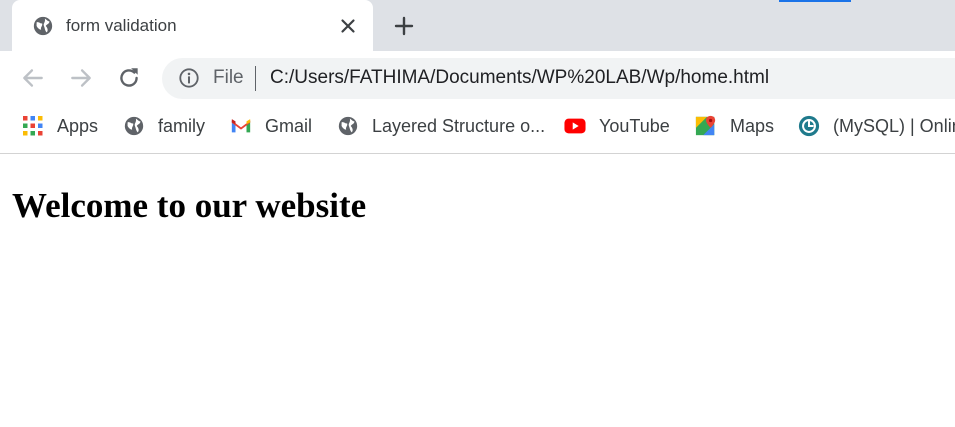 This screenshot has width=955, height=427. I want to click on tabstrip-accent, so click(815, 1).